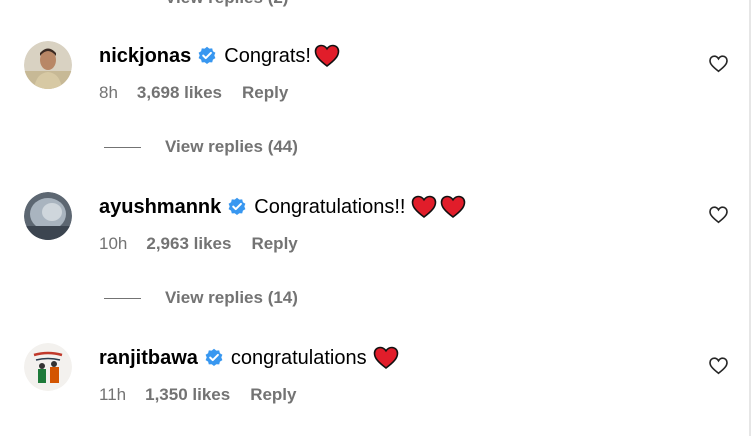 Image resolution: width=751 pixels, height=436 pixels. I want to click on comment-line: ranjitbawa congratulations, so click(249, 358).